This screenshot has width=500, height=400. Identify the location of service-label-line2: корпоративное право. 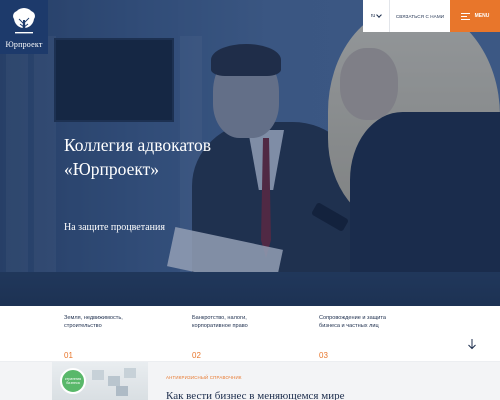
(220, 326).